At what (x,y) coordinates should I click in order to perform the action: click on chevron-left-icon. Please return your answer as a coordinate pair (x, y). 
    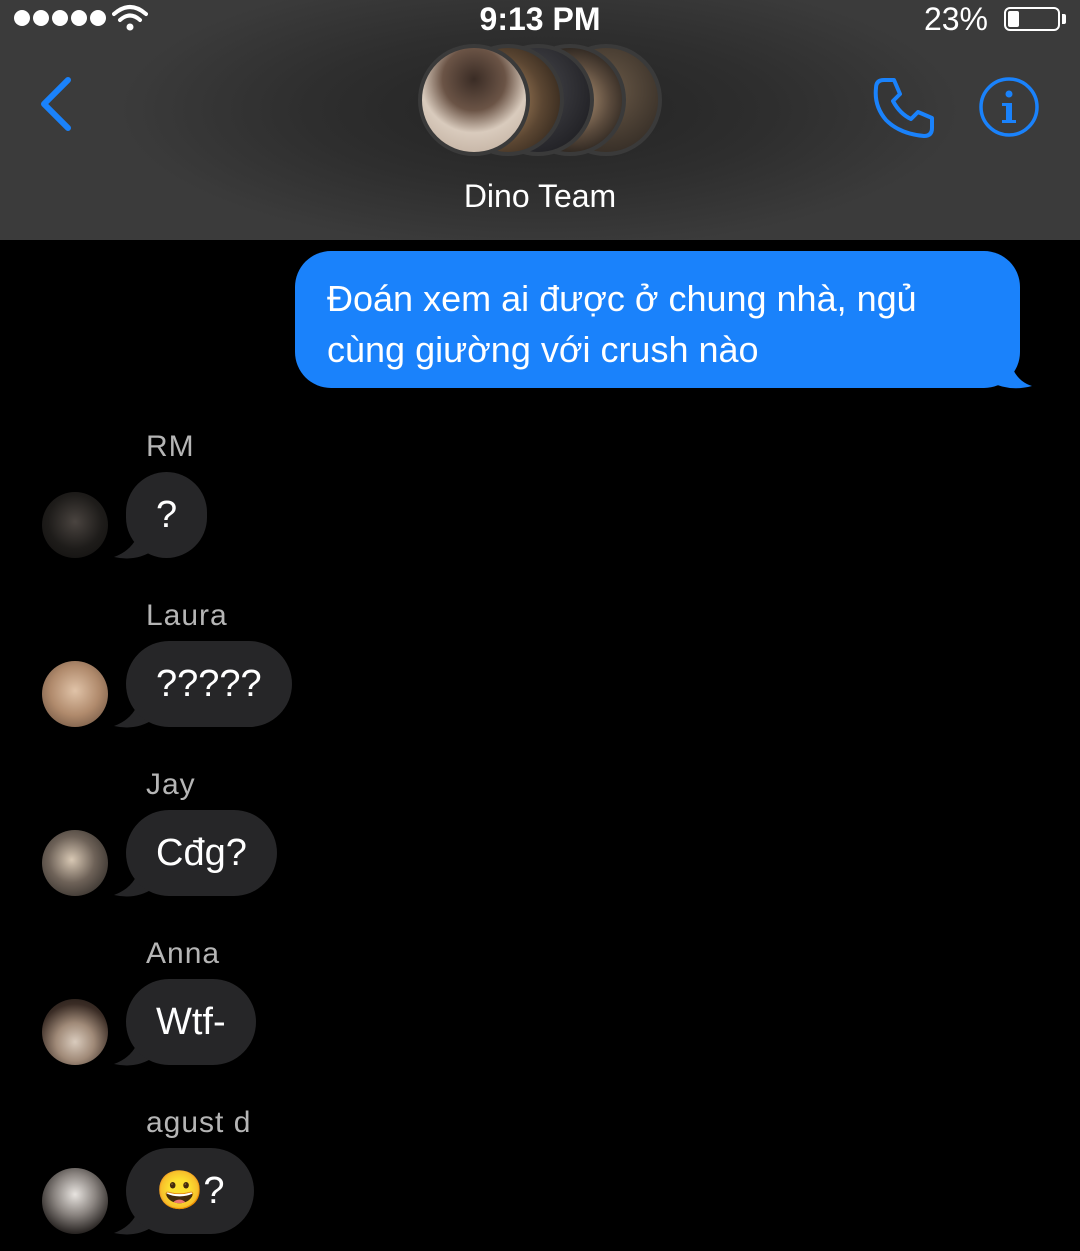
    Looking at the image, I should click on (56, 104).